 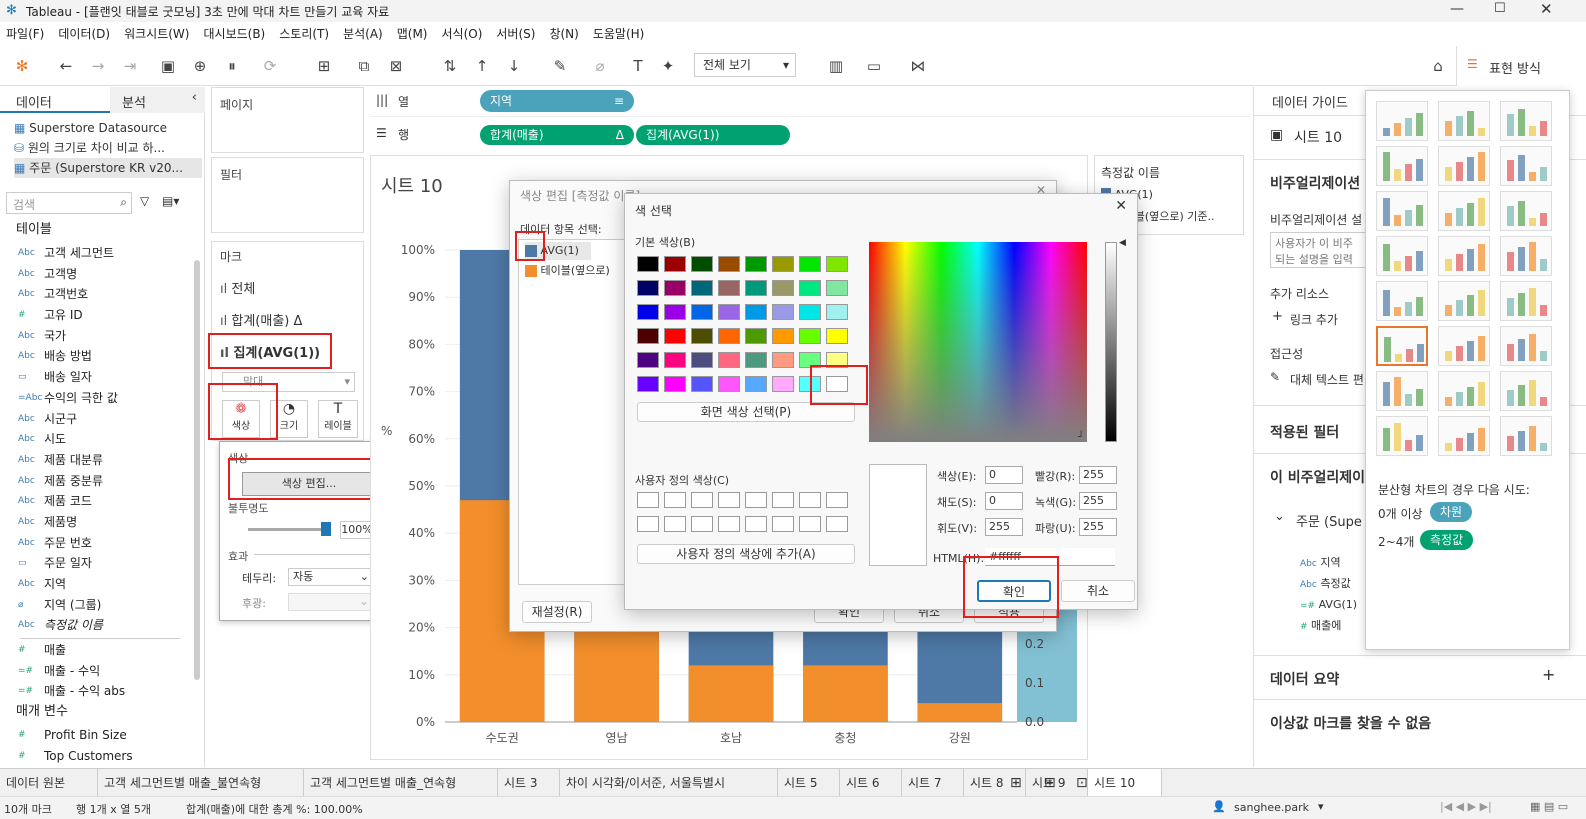 I want to click on green-input: 255, so click(x=1098, y=501).